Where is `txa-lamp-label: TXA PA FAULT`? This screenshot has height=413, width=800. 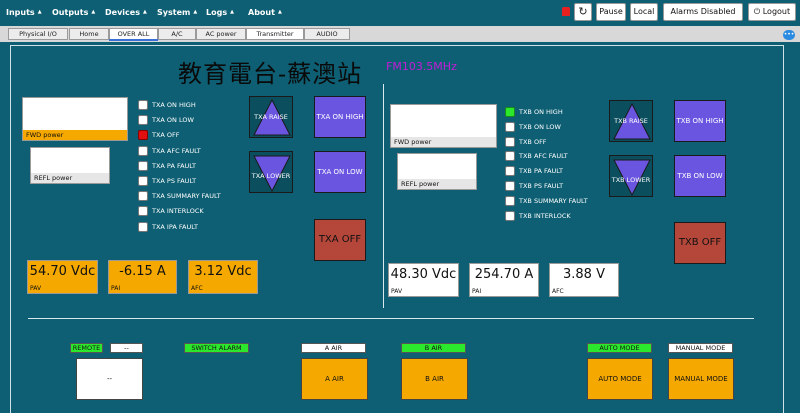 txa-lamp-label: TXA PA FAULT is located at coordinates (174, 165).